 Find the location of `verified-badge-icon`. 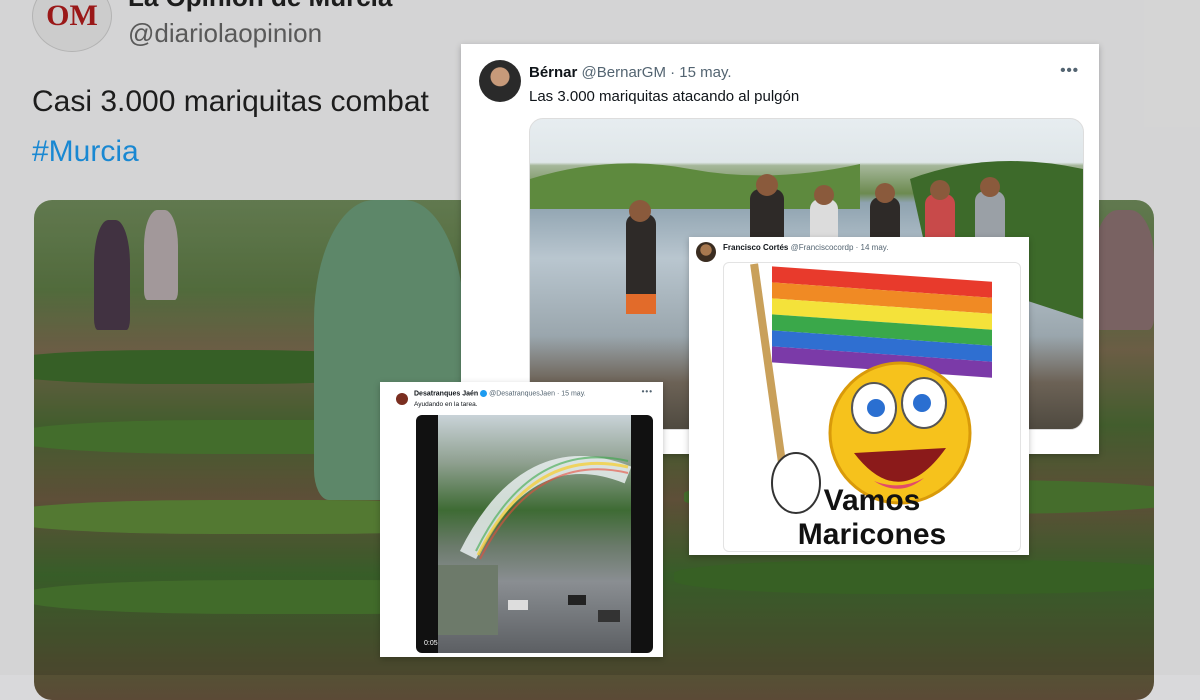

verified-badge-icon is located at coordinates (484, 393).